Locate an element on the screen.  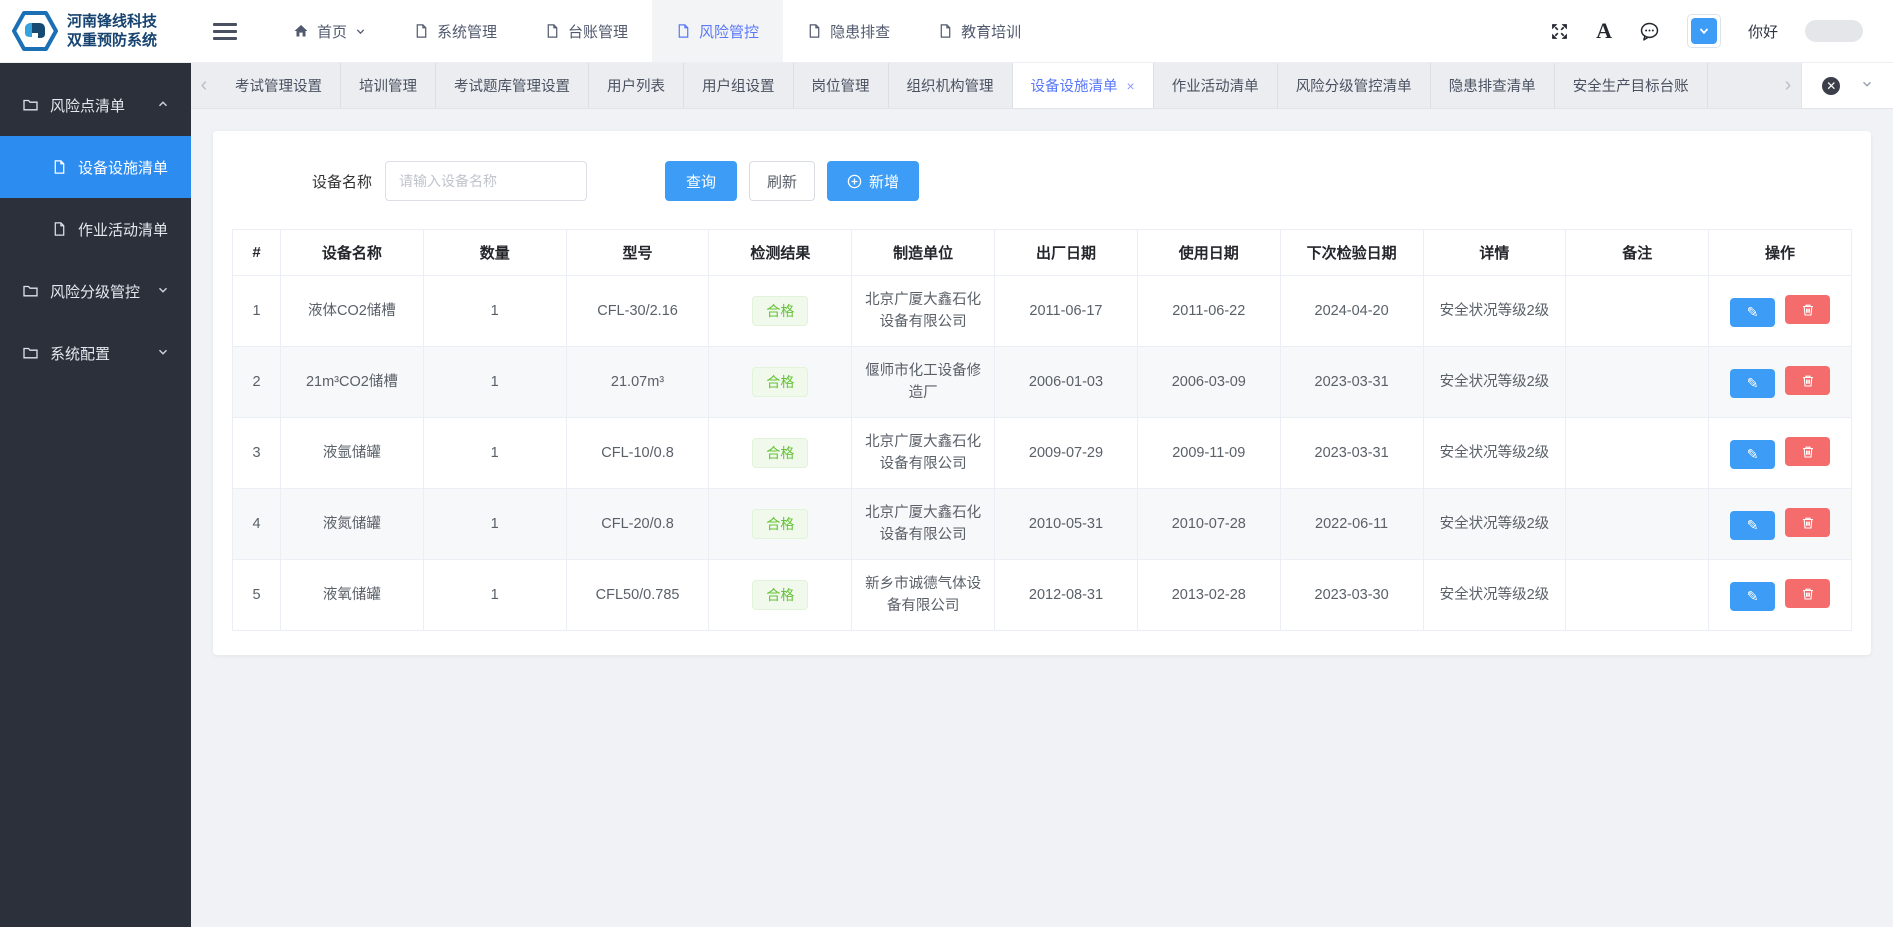
tab-training-management: 培训管理 is located at coordinates (388, 85).